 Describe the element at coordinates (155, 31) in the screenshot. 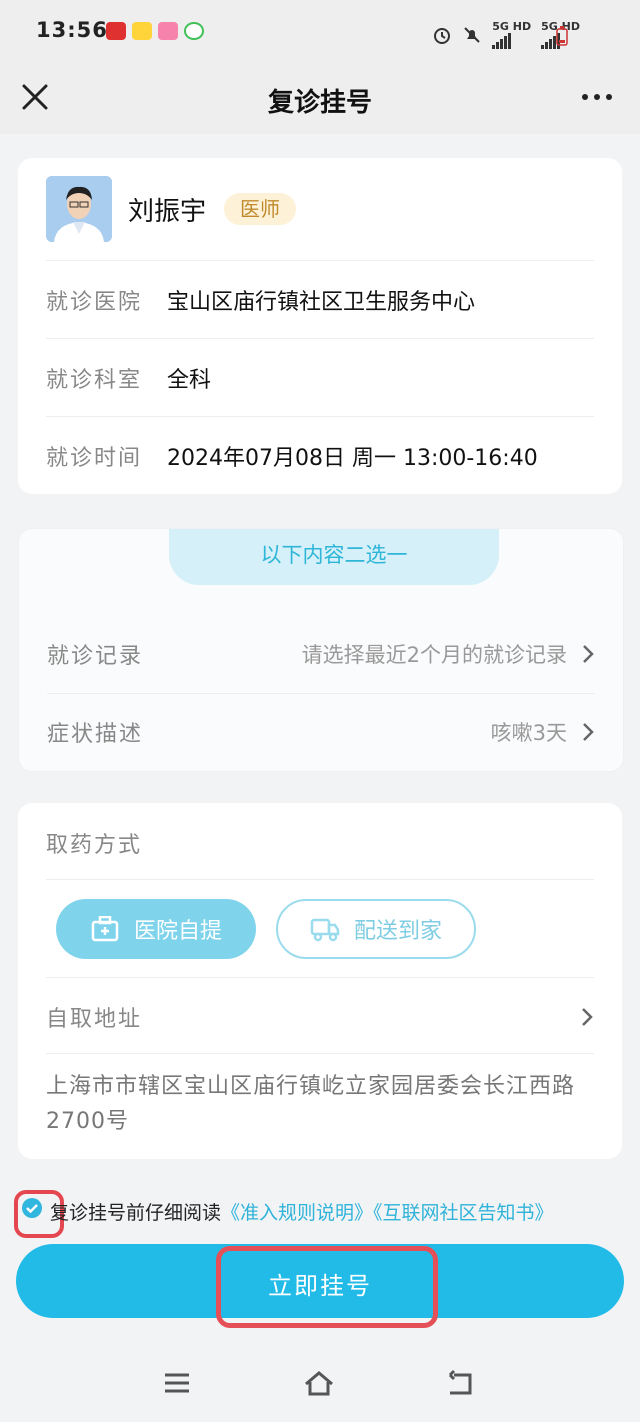

I see `status-app-icons` at that location.